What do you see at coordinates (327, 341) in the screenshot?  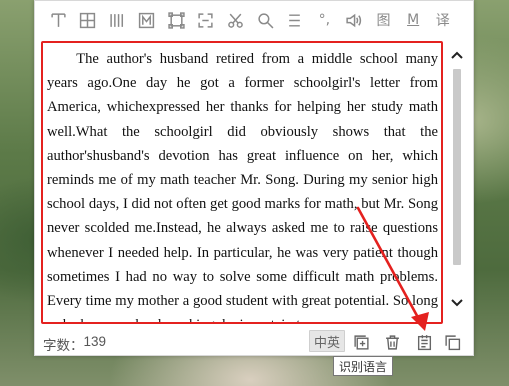 I see `language-toggle-button: 中英` at bounding box center [327, 341].